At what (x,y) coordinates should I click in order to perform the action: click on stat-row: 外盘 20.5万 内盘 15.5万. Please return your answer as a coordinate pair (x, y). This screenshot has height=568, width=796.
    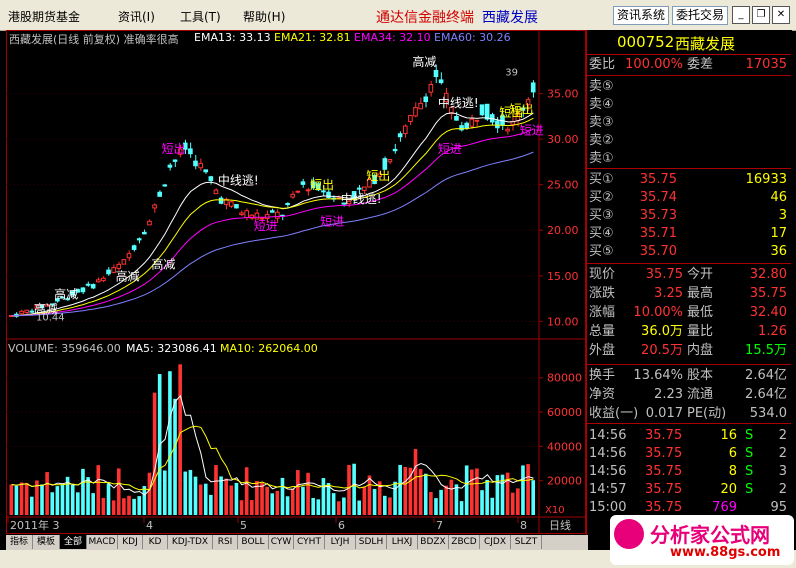
    Looking at the image, I should click on (689, 351).